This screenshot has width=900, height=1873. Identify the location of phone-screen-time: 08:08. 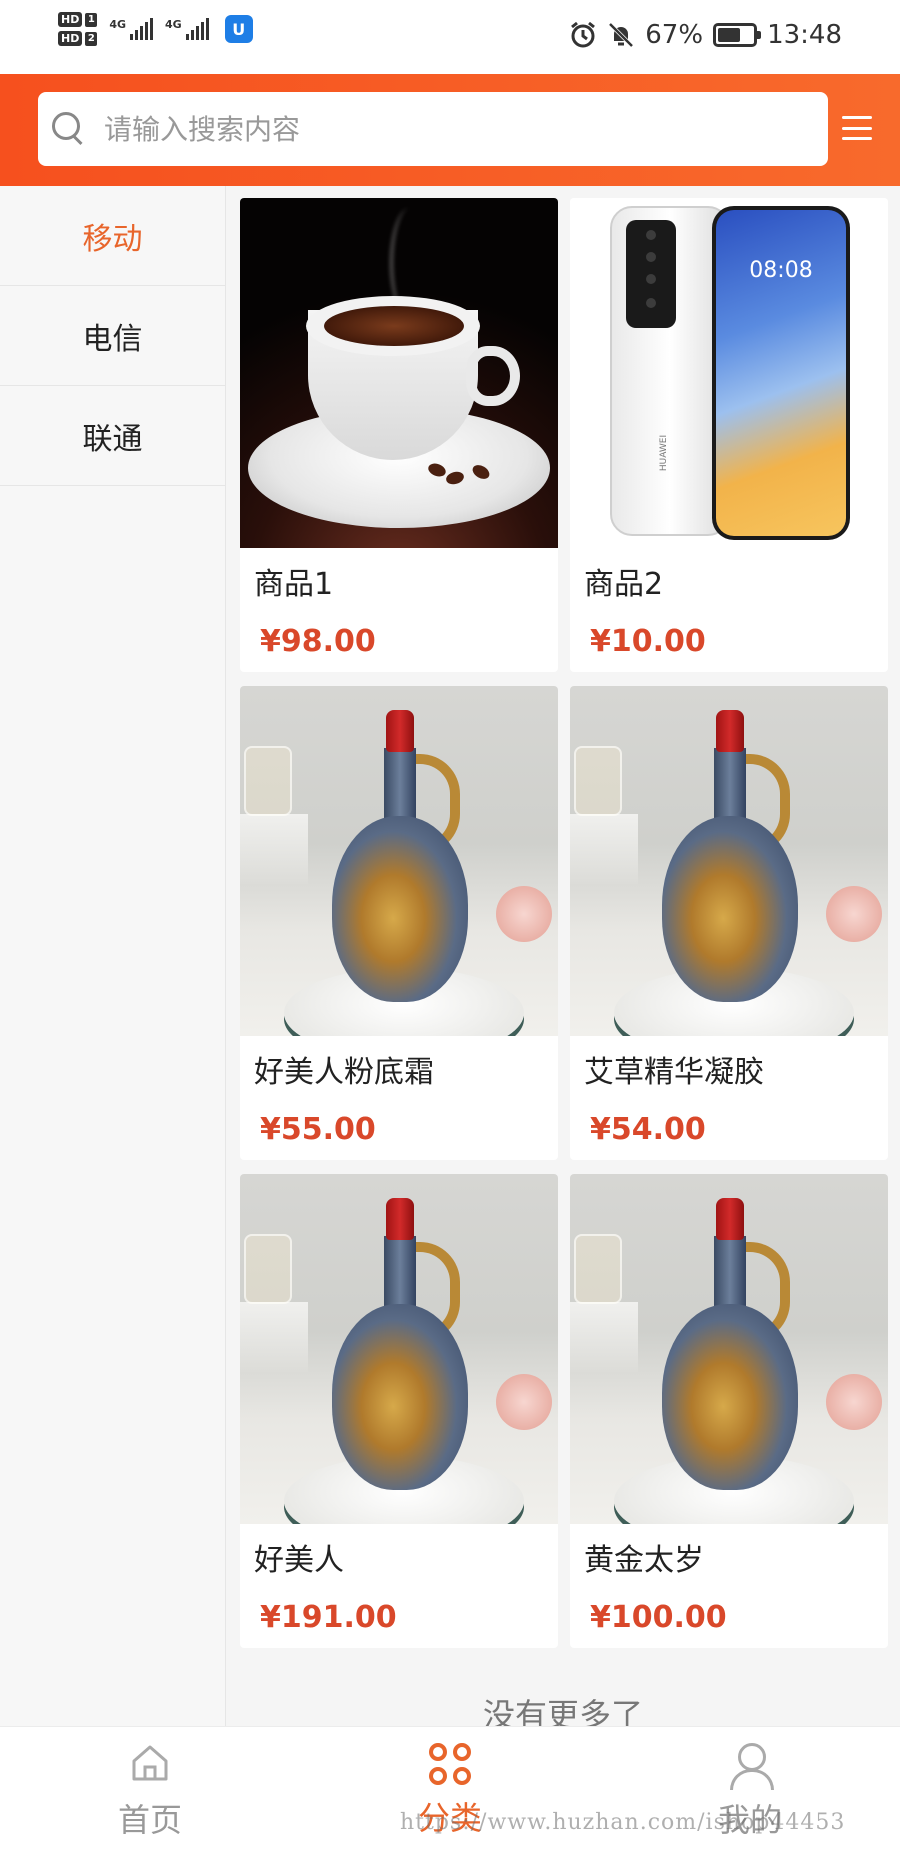
(781, 270).